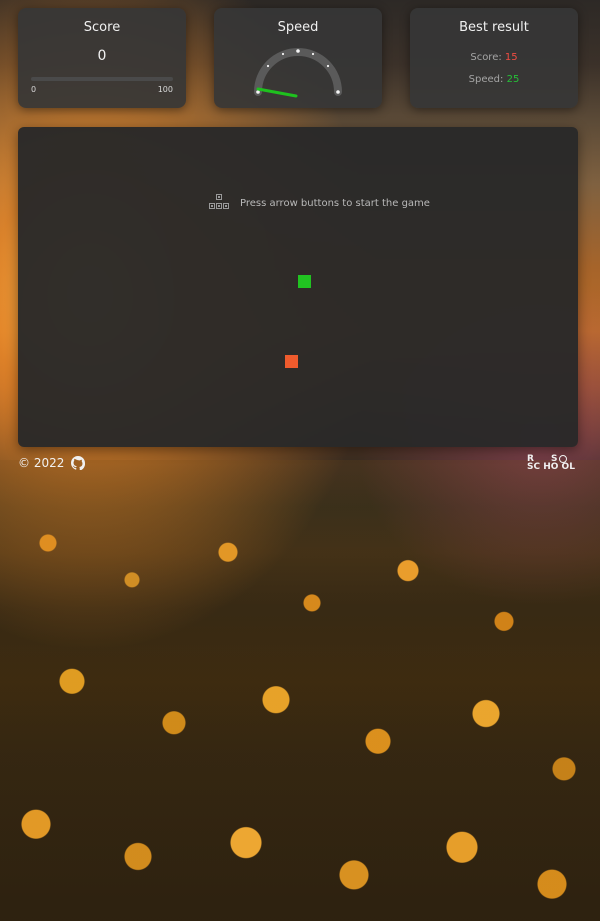  What do you see at coordinates (335, 203) in the screenshot?
I see `start-hint-text: Press arrow buttons to start the game` at bounding box center [335, 203].